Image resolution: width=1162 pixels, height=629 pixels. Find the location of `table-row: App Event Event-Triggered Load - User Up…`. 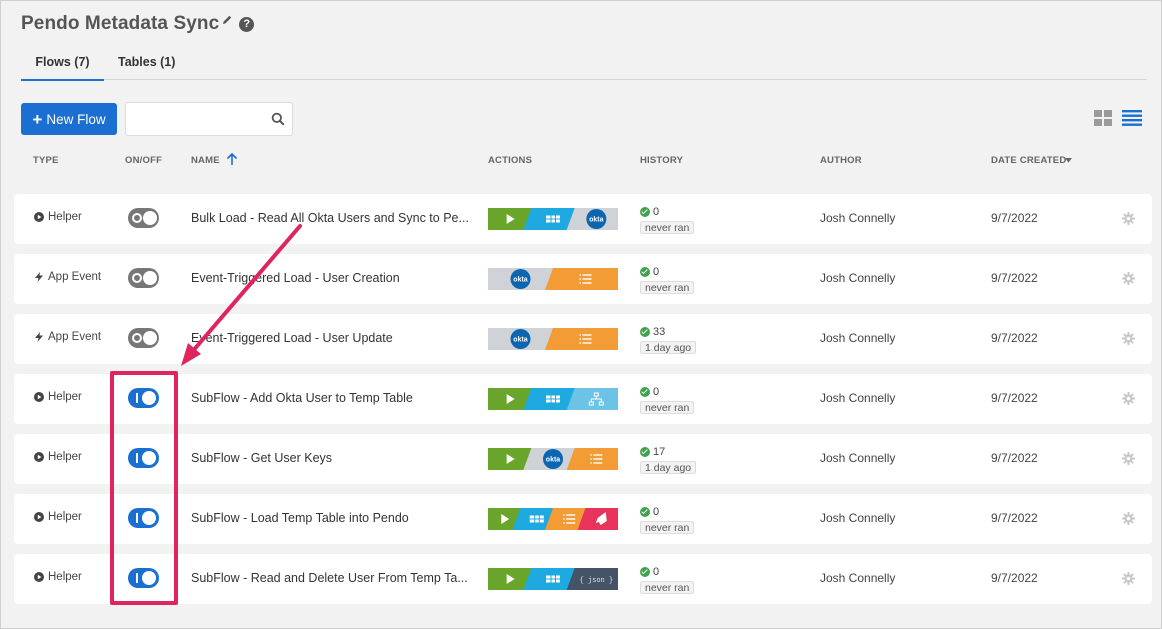

table-row: App Event Event-Triggered Load - User Up… is located at coordinates (583, 339).